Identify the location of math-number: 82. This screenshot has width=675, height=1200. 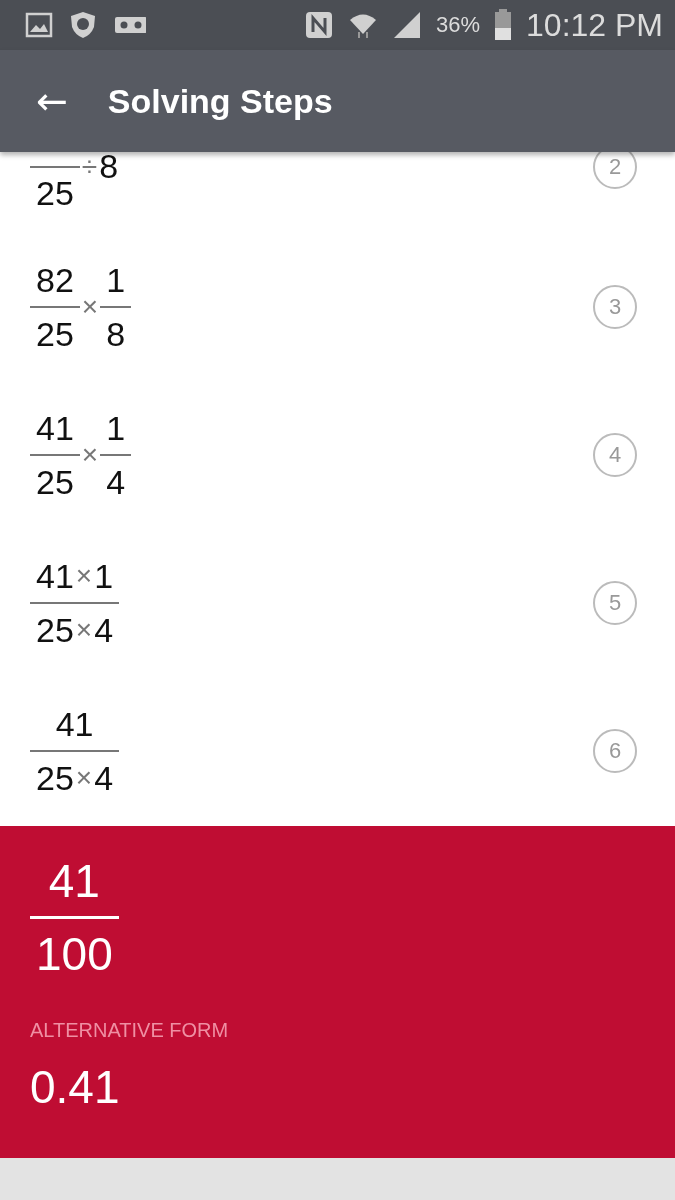
(55, 280).